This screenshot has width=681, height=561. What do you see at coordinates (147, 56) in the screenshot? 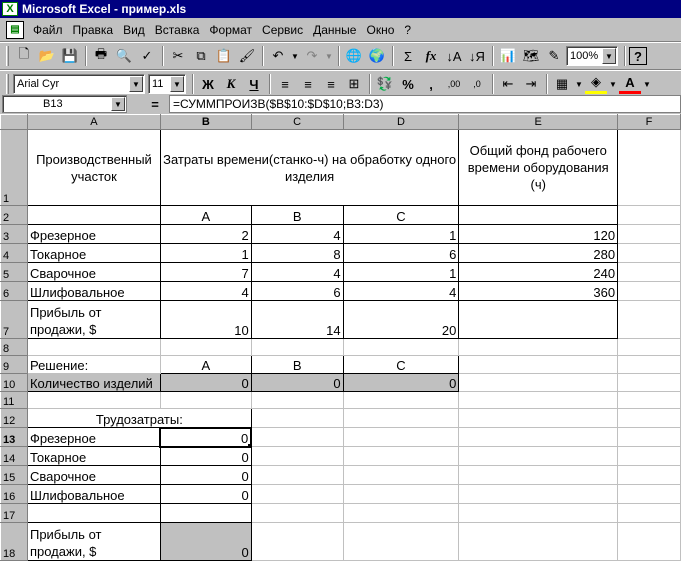
I see `spelling-icon: ✓` at bounding box center [147, 56].